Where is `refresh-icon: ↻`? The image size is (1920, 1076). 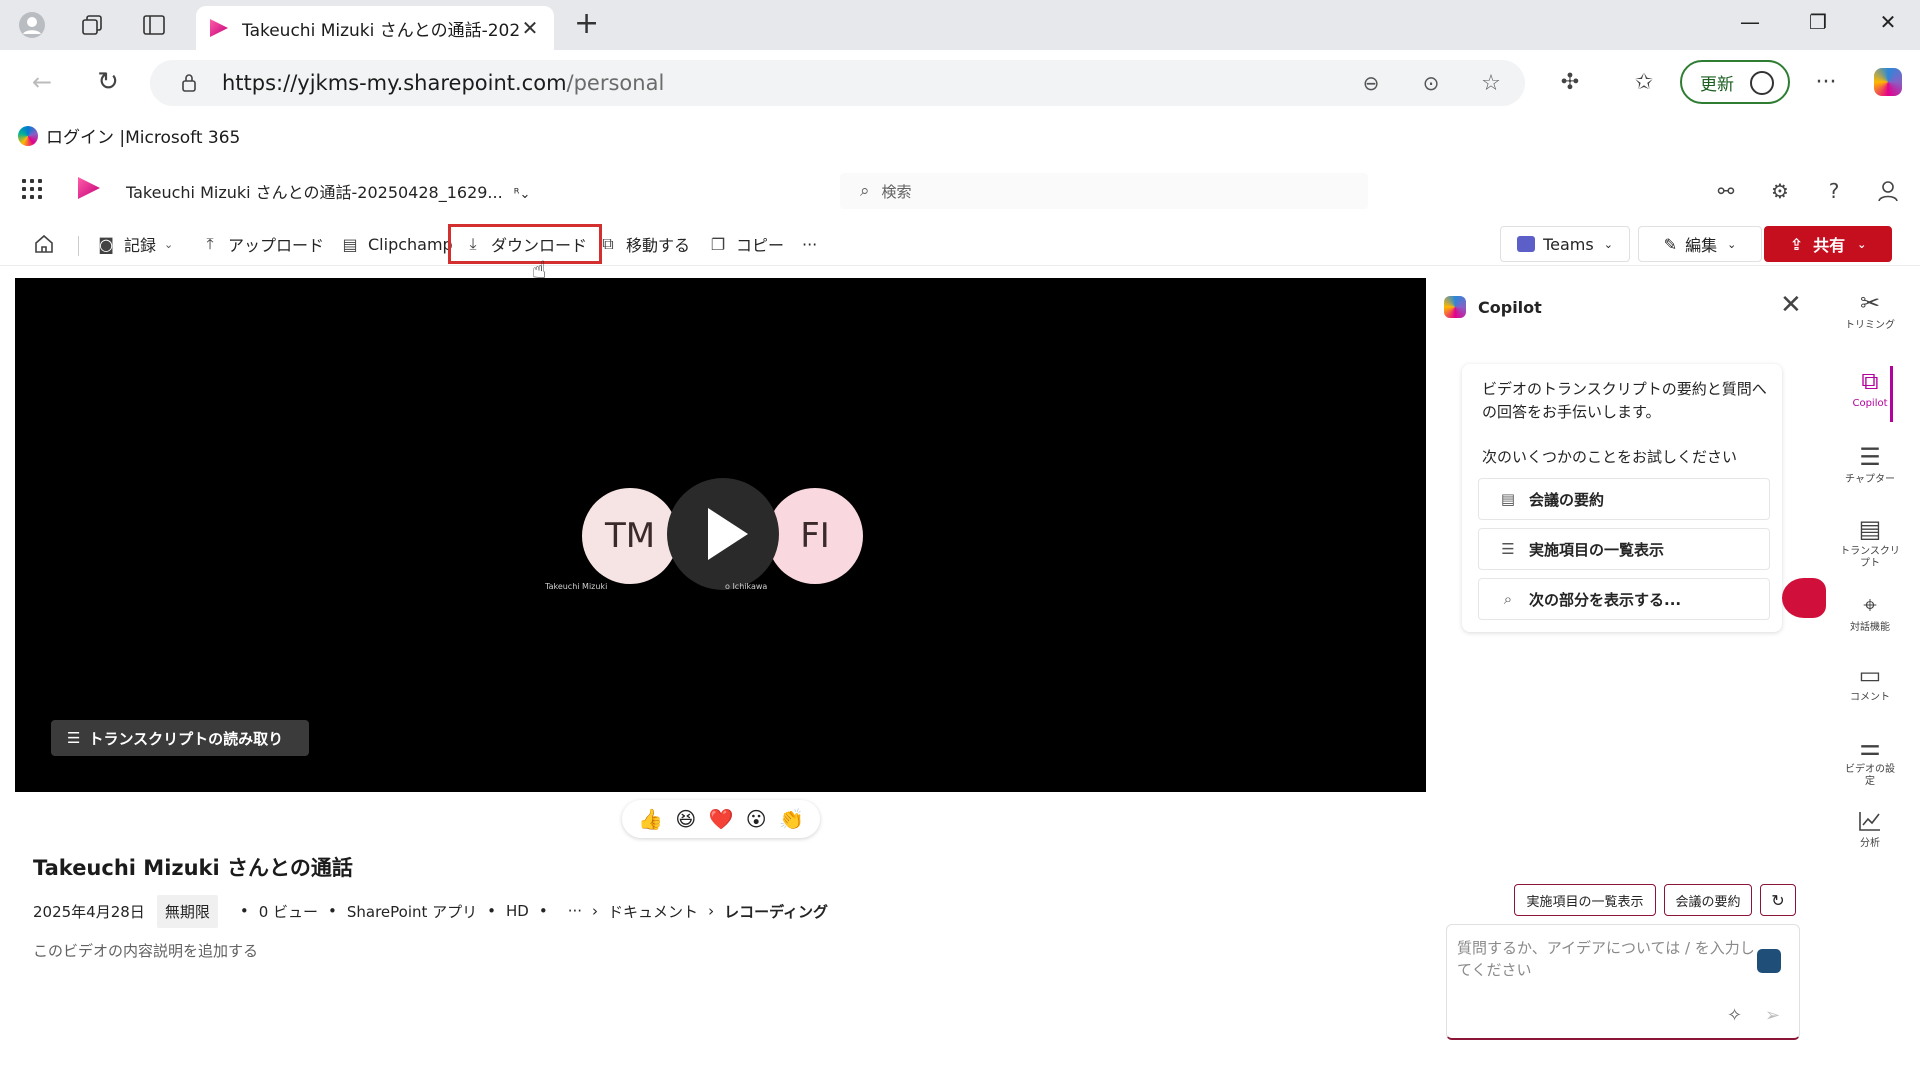 refresh-icon: ↻ is located at coordinates (108, 82).